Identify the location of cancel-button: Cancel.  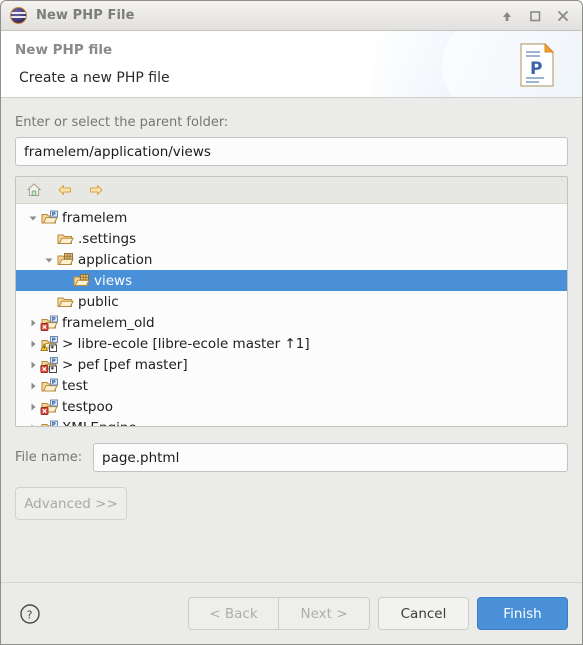
(423, 613).